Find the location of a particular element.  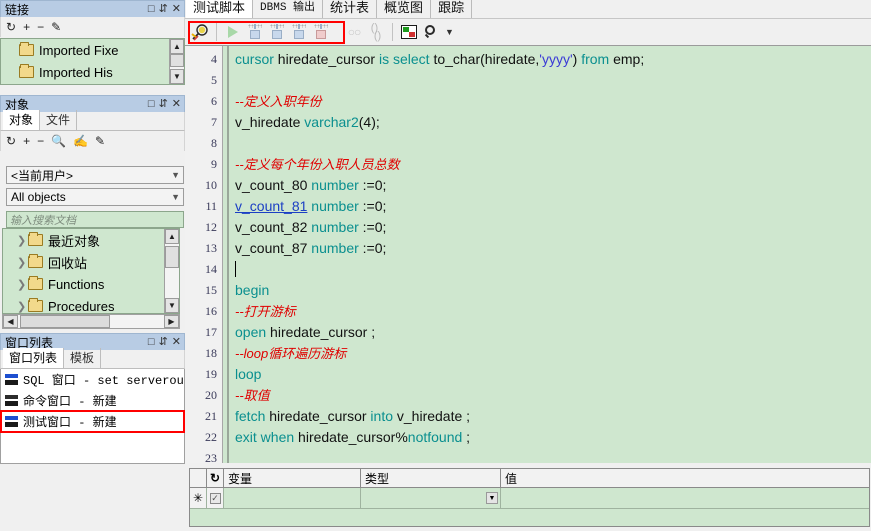

tab-files: 文件 is located at coordinates (59, 120).